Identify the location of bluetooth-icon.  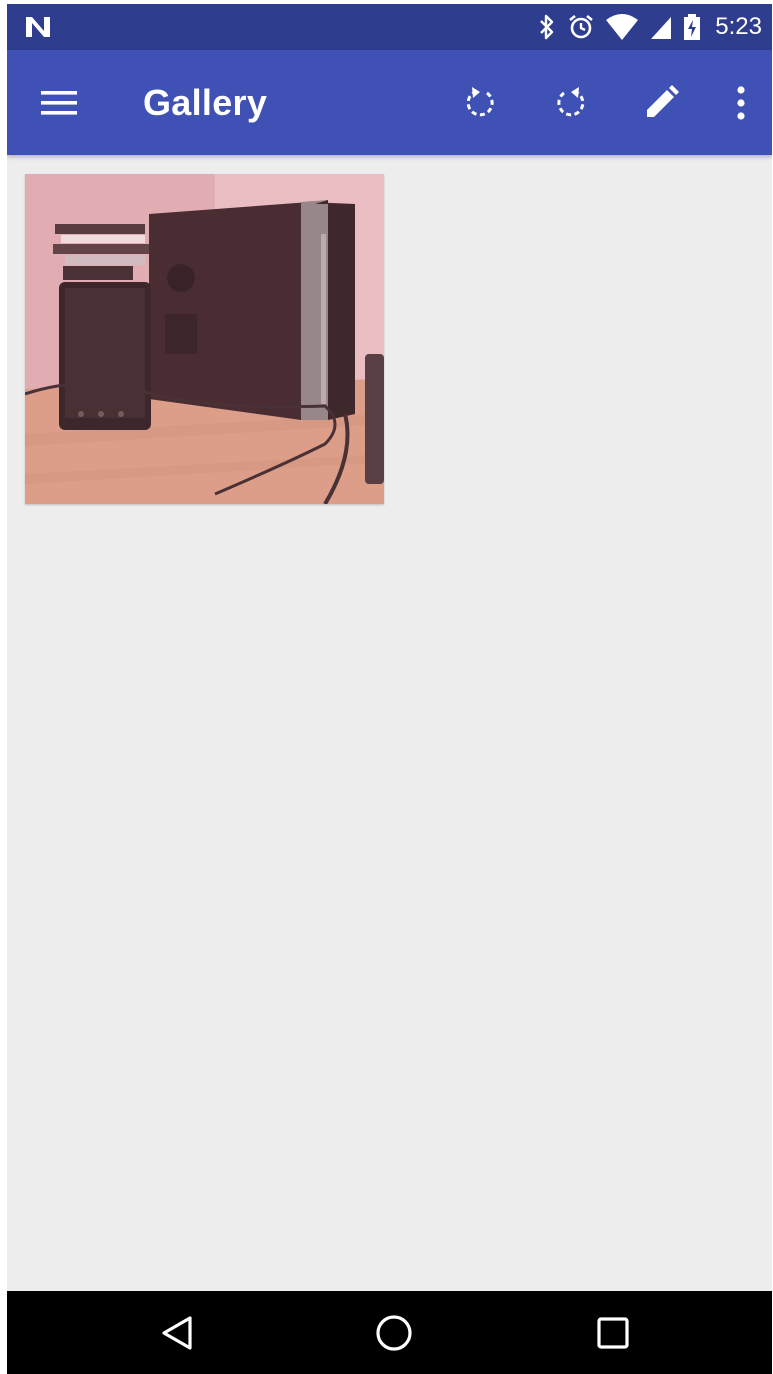
(547, 27).